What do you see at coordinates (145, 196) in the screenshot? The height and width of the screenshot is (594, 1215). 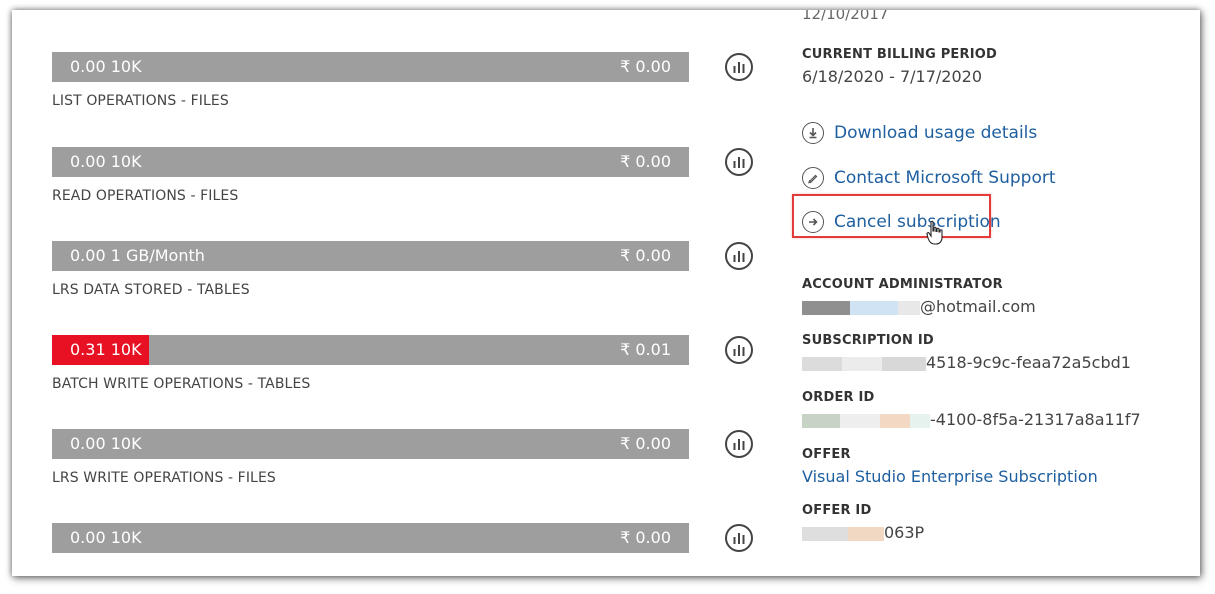 I see `usage-label: READ OPERATIONS - FILES` at bounding box center [145, 196].